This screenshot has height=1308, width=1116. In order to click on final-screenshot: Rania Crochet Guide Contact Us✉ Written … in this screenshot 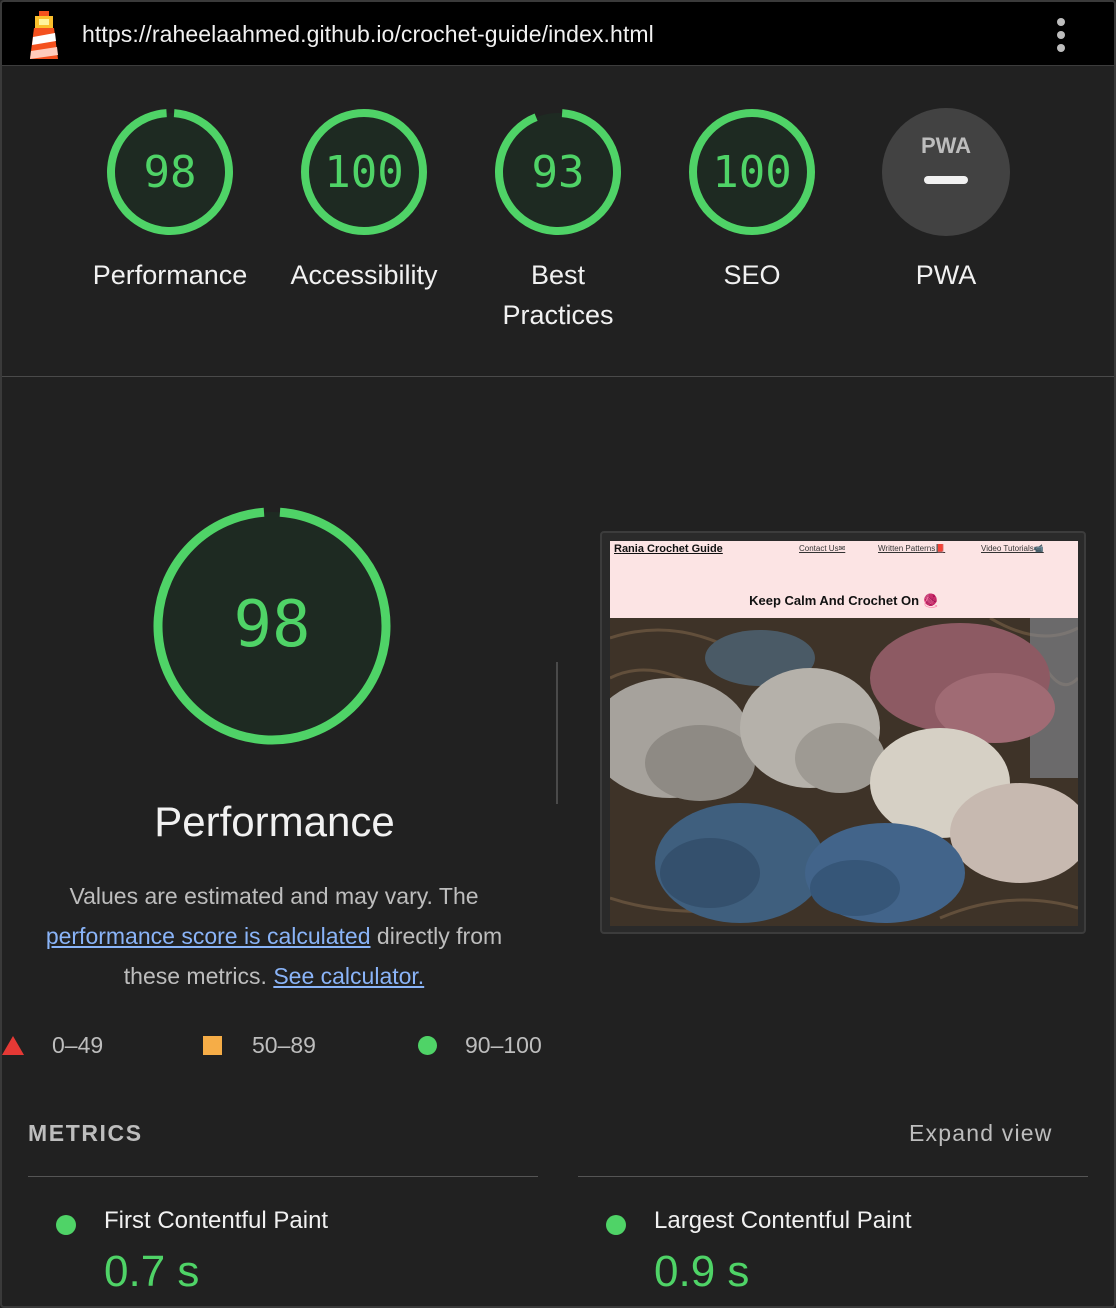, I will do `click(843, 732)`.